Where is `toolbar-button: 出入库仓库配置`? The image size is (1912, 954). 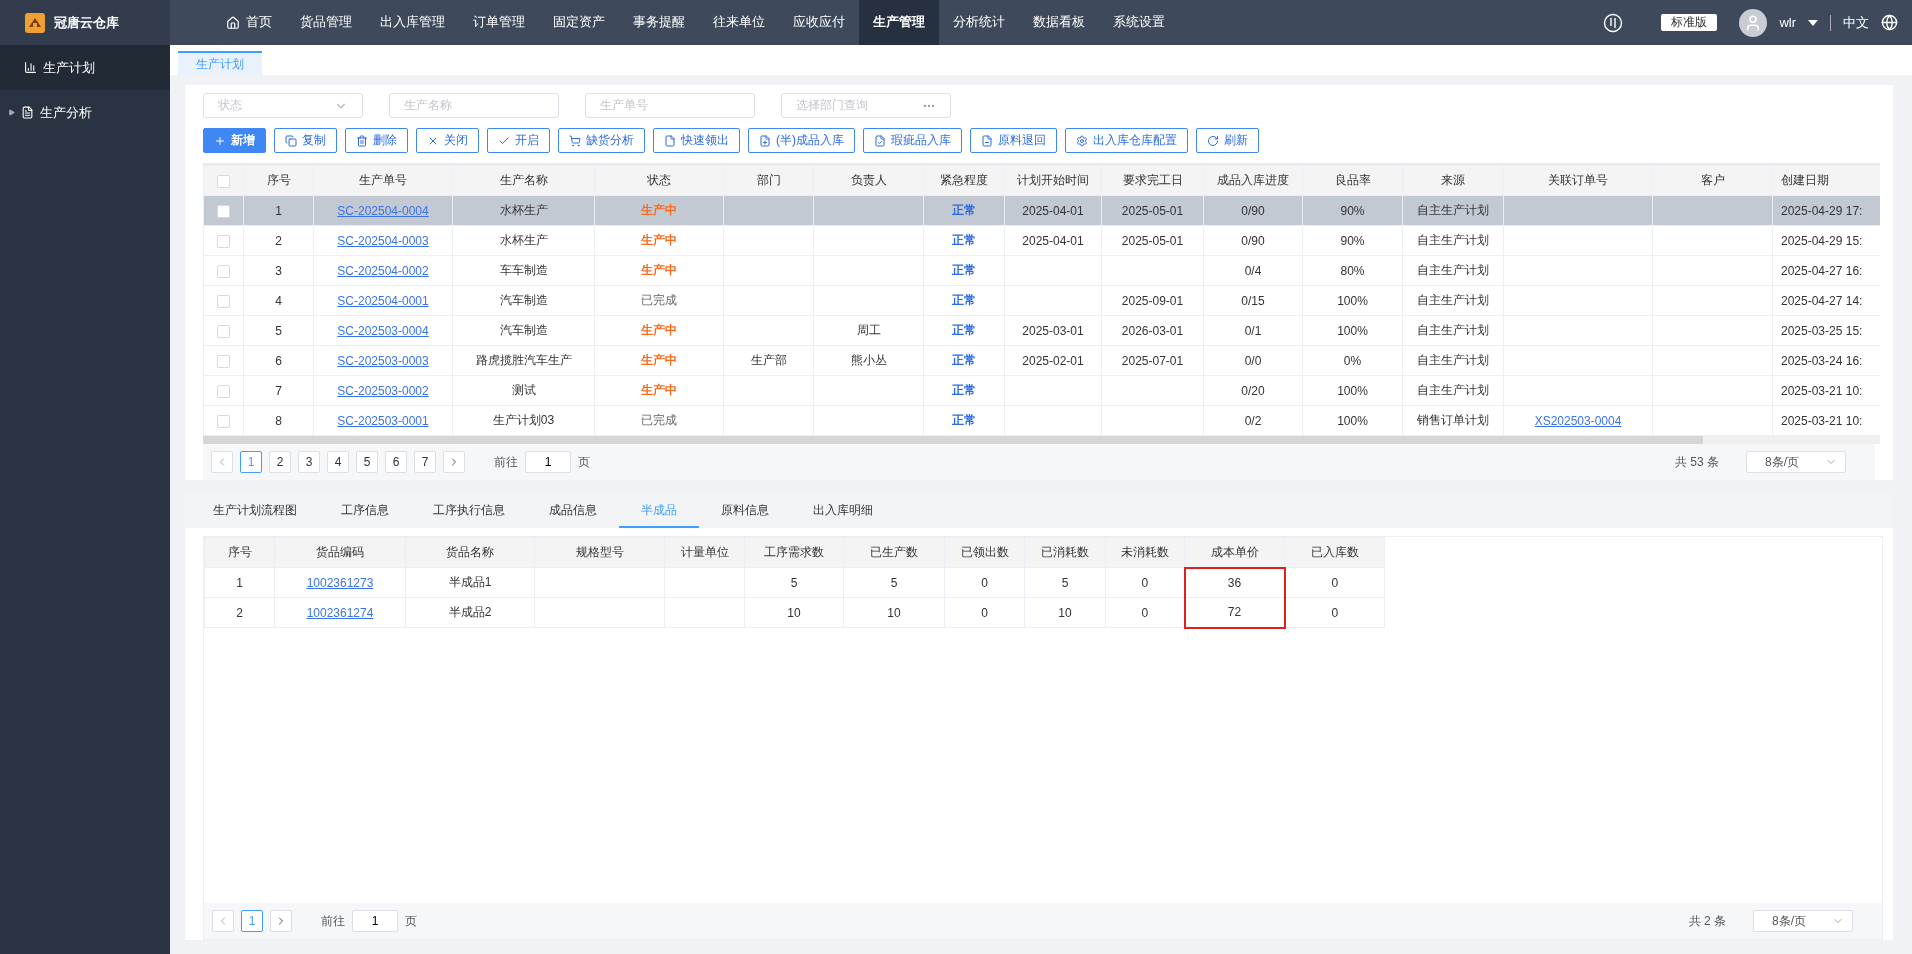
toolbar-button: 出入库仓库配置 is located at coordinates (1126, 140).